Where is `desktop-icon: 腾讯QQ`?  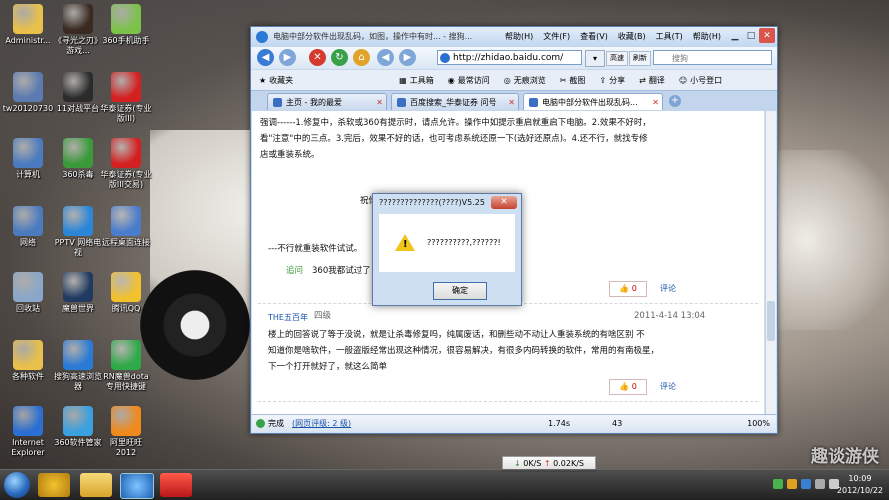 desktop-icon: 腾讯QQ is located at coordinates (126, 293).